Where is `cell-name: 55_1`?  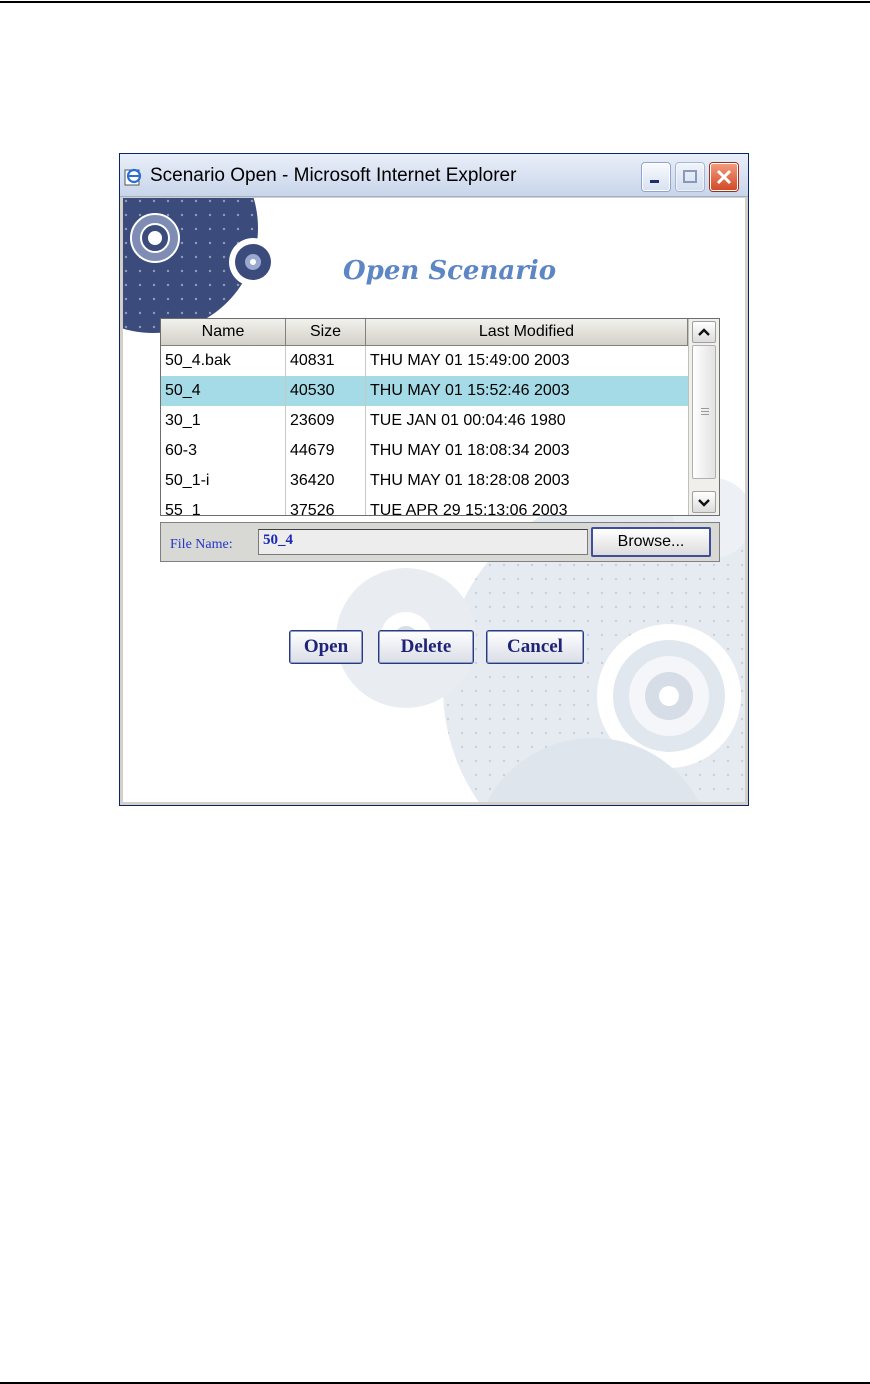
cell-name: 55_1 is located at coordinates (223, 505).